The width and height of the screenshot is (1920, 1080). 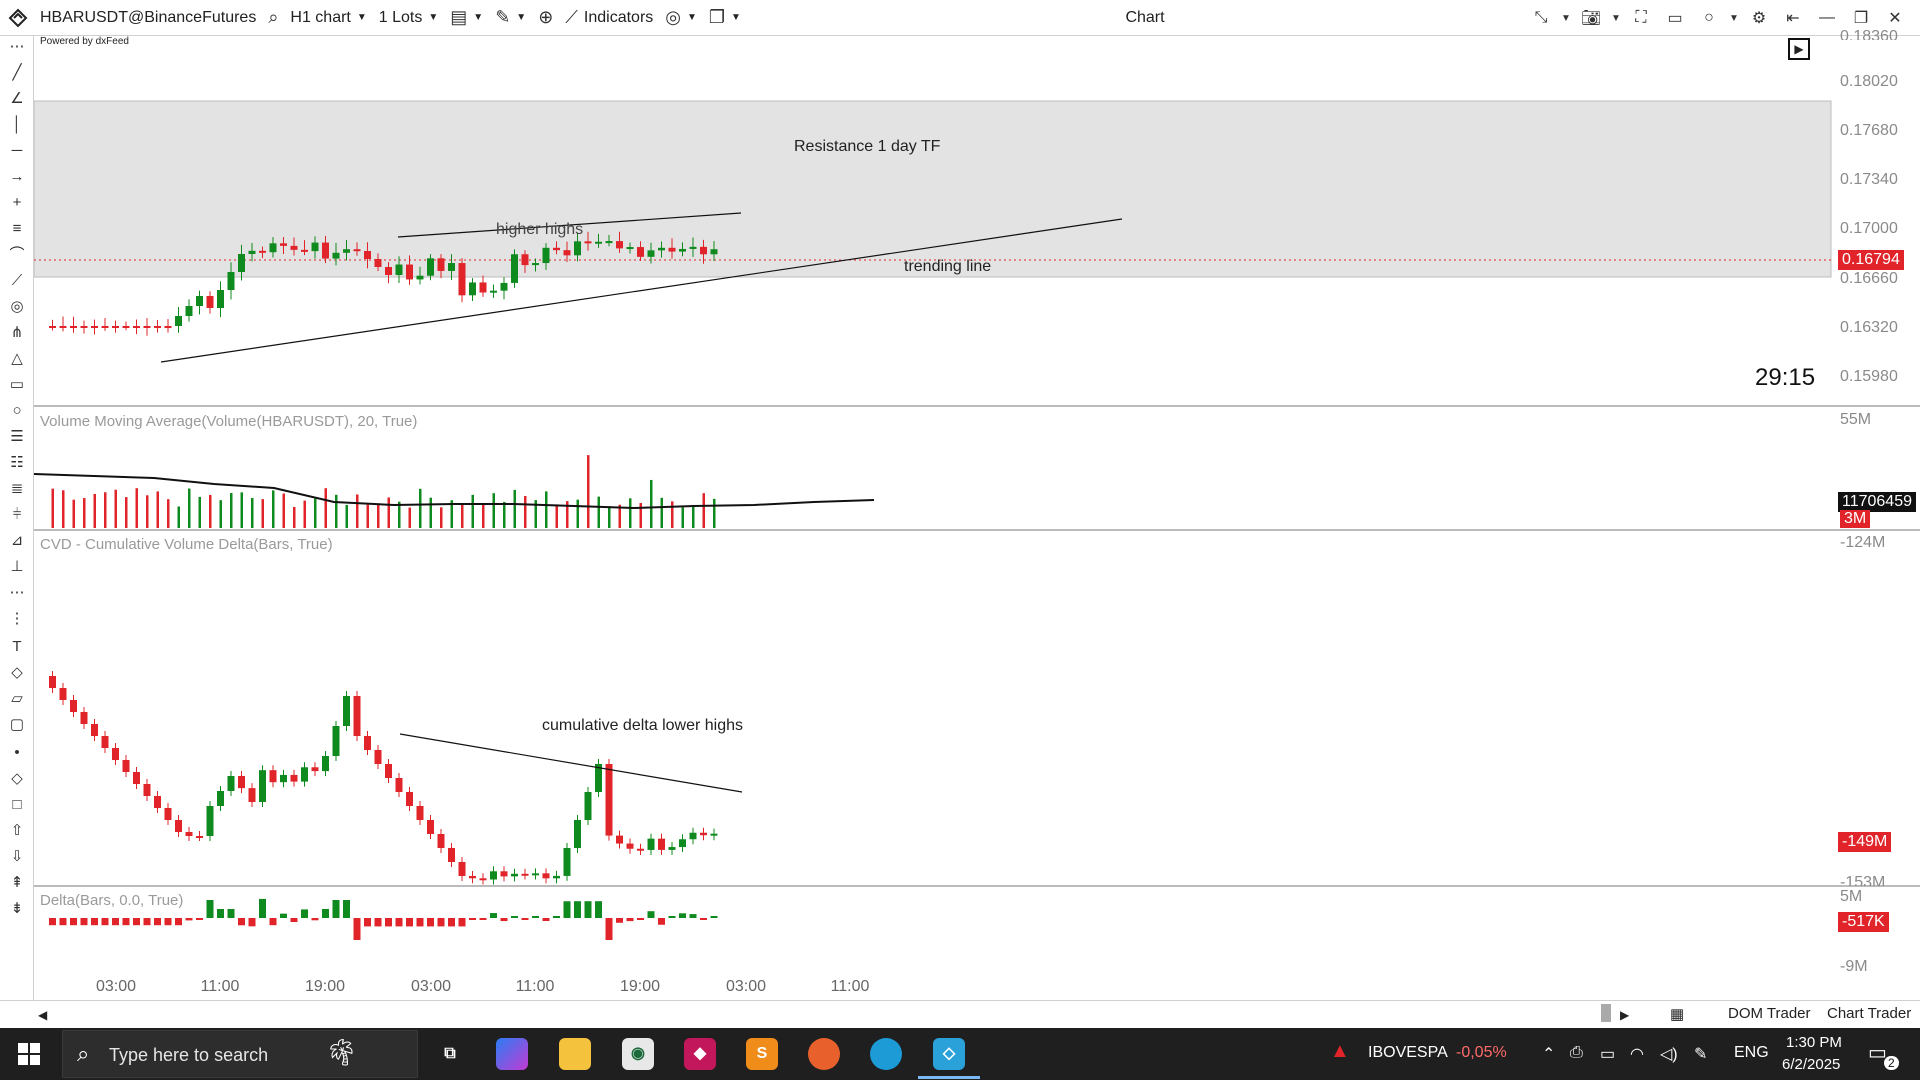 I want to click on cvd-candle, so click(x=514, y=875).